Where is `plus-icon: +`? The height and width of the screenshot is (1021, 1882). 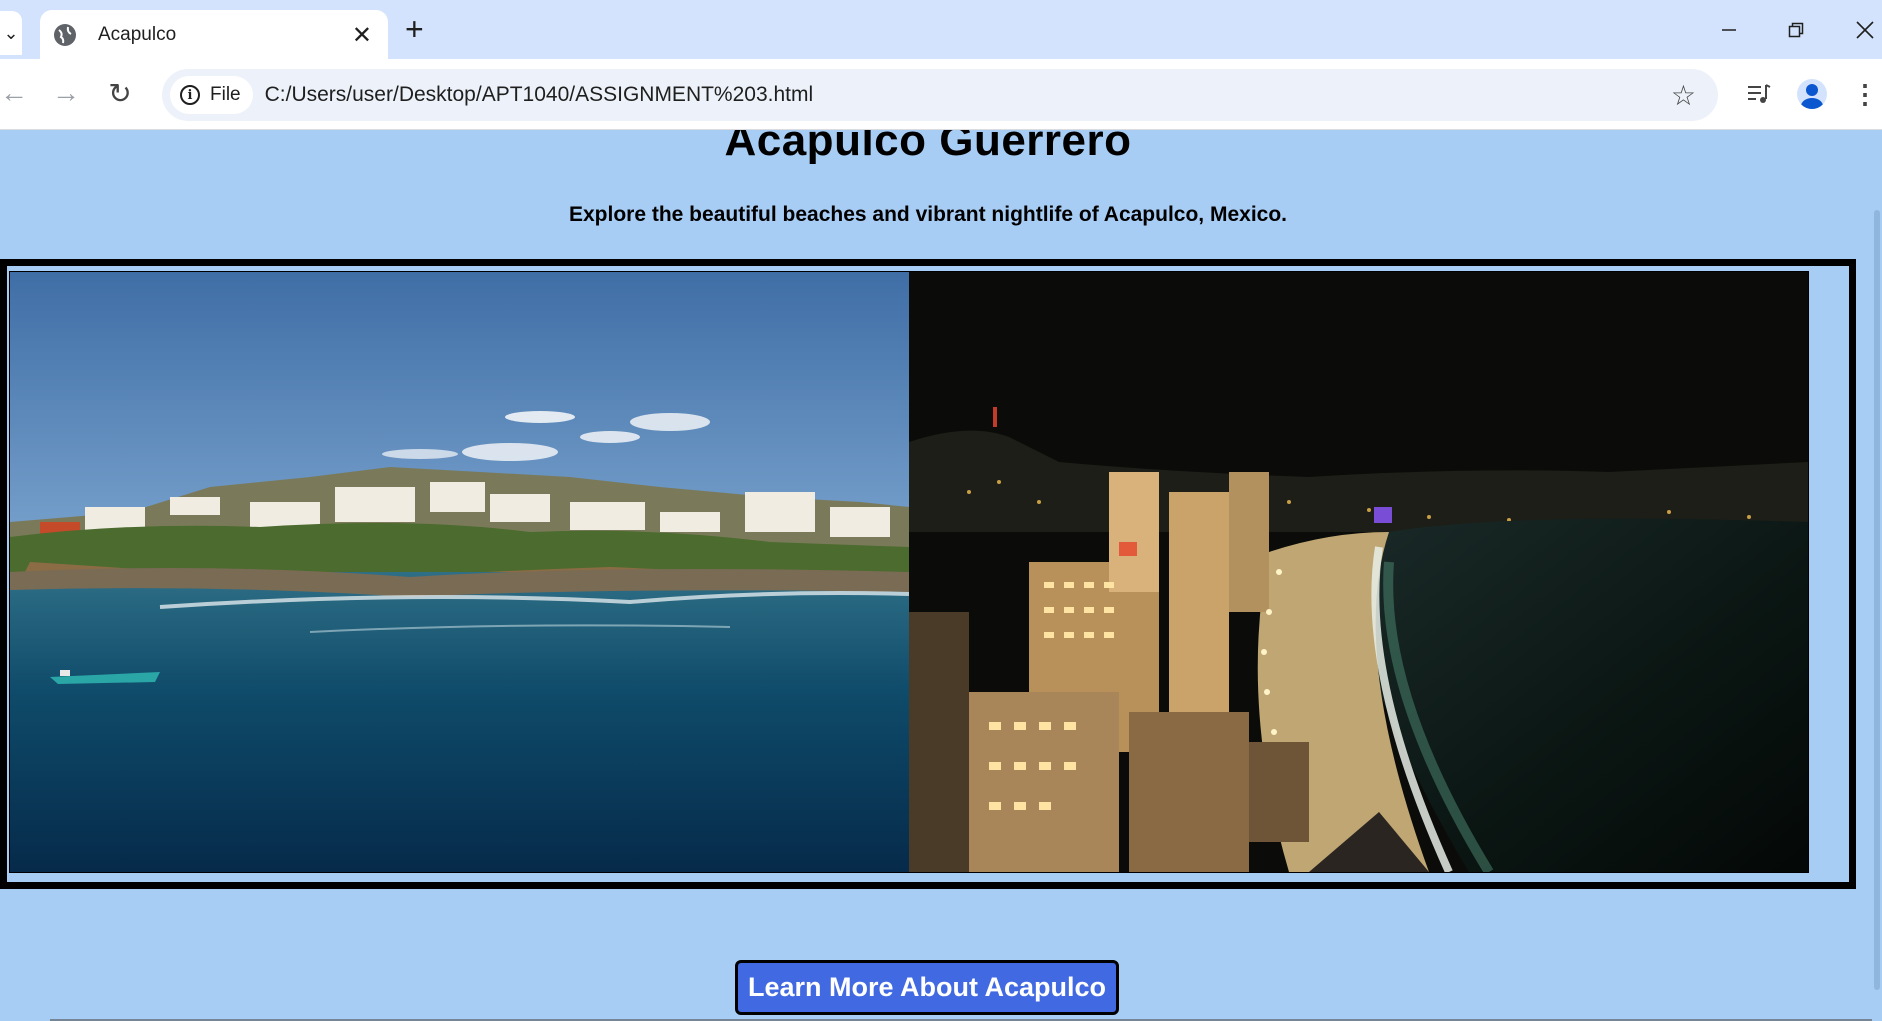
plus-icon: + is located at coordinates (414, 29).